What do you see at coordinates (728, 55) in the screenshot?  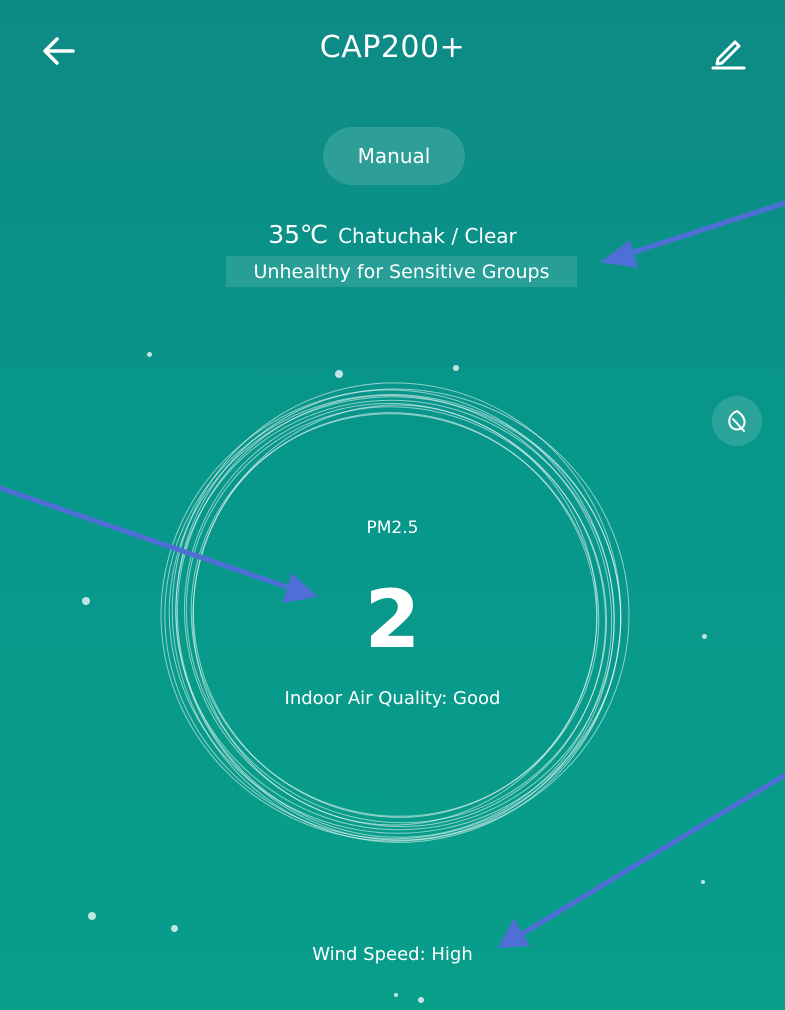 I see `pencil-icon` at bounding box center [728, 55].